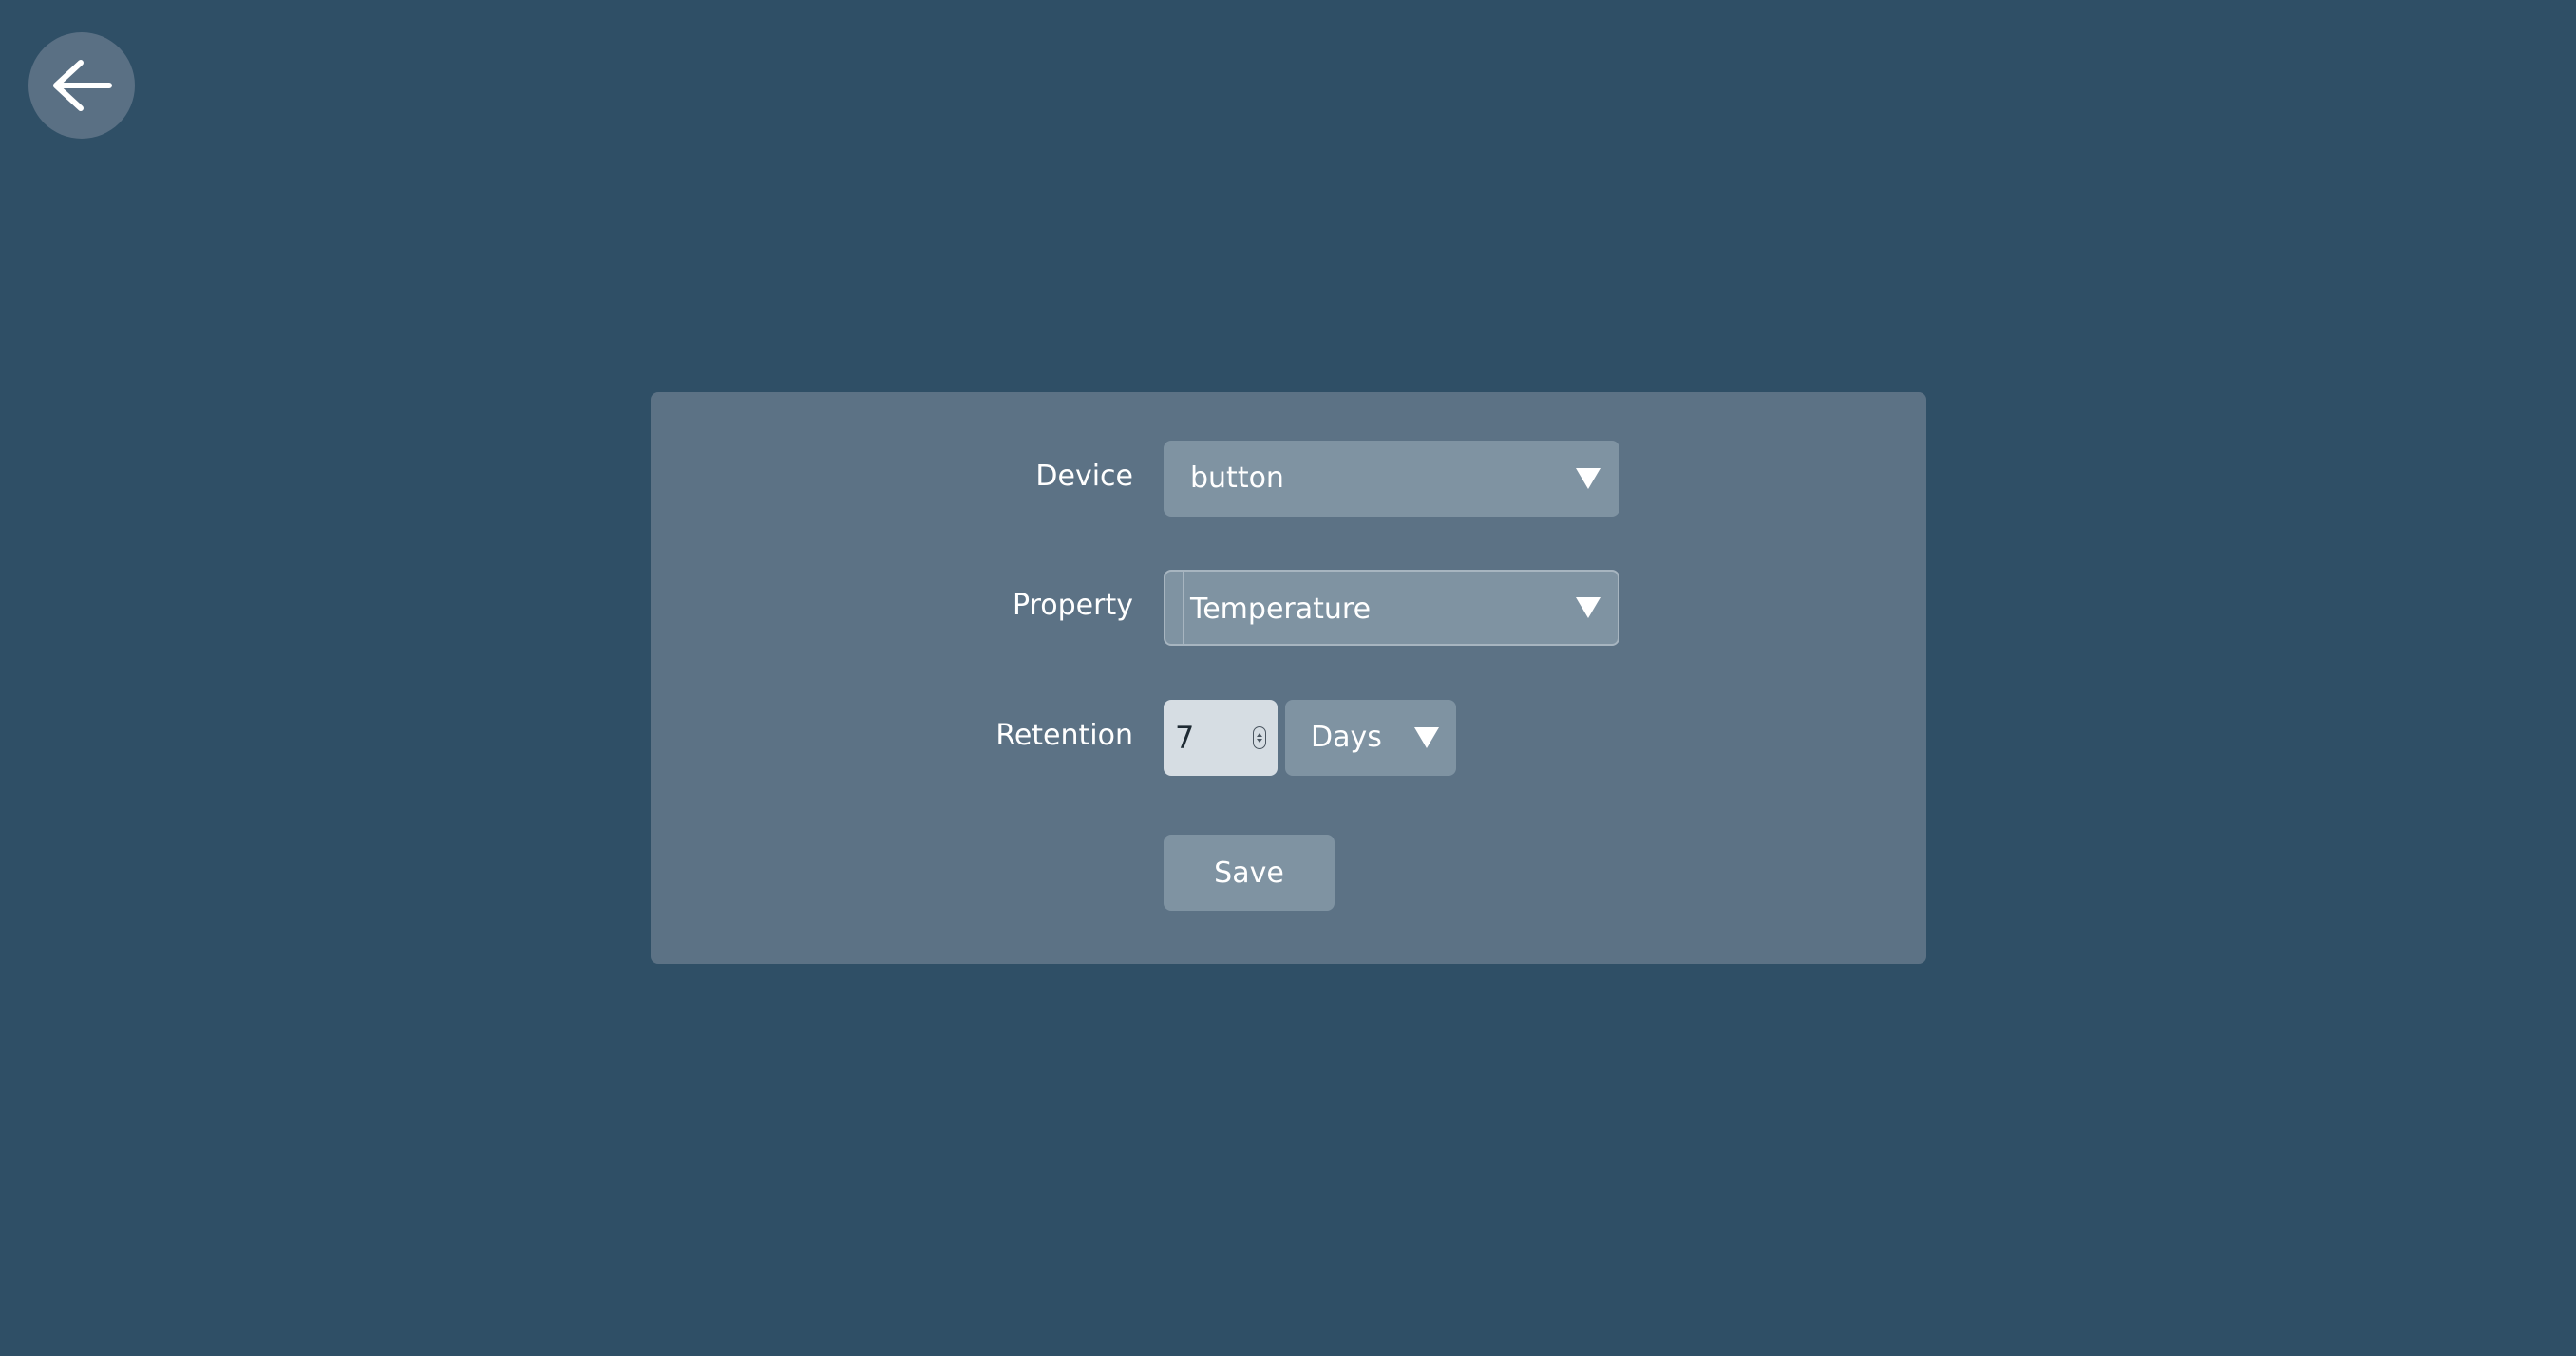 Image resolution: width=2576 pixels, height=1356 pixels. I want to click on device-select: button, so click(1391, 479).